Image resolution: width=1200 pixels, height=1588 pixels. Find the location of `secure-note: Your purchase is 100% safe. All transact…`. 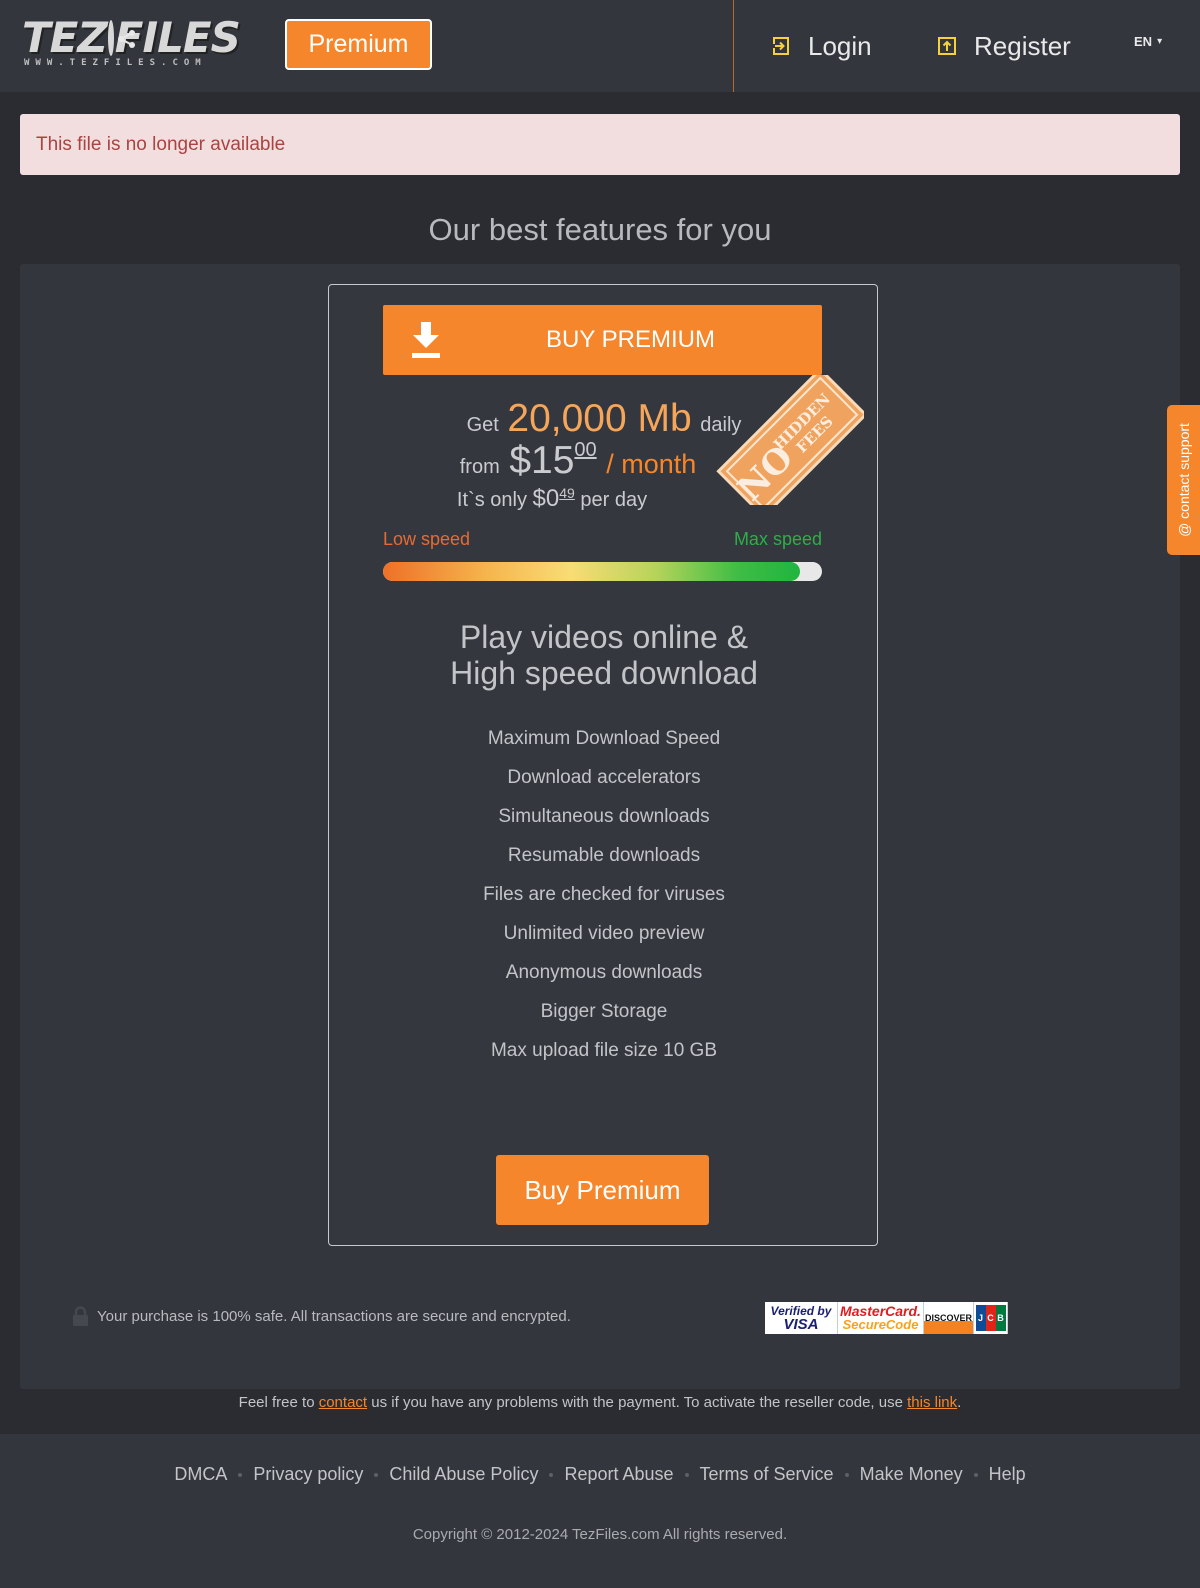

secure-note: Your purchase is 100% safe. All transact… is located at coordinates (321, 1316).